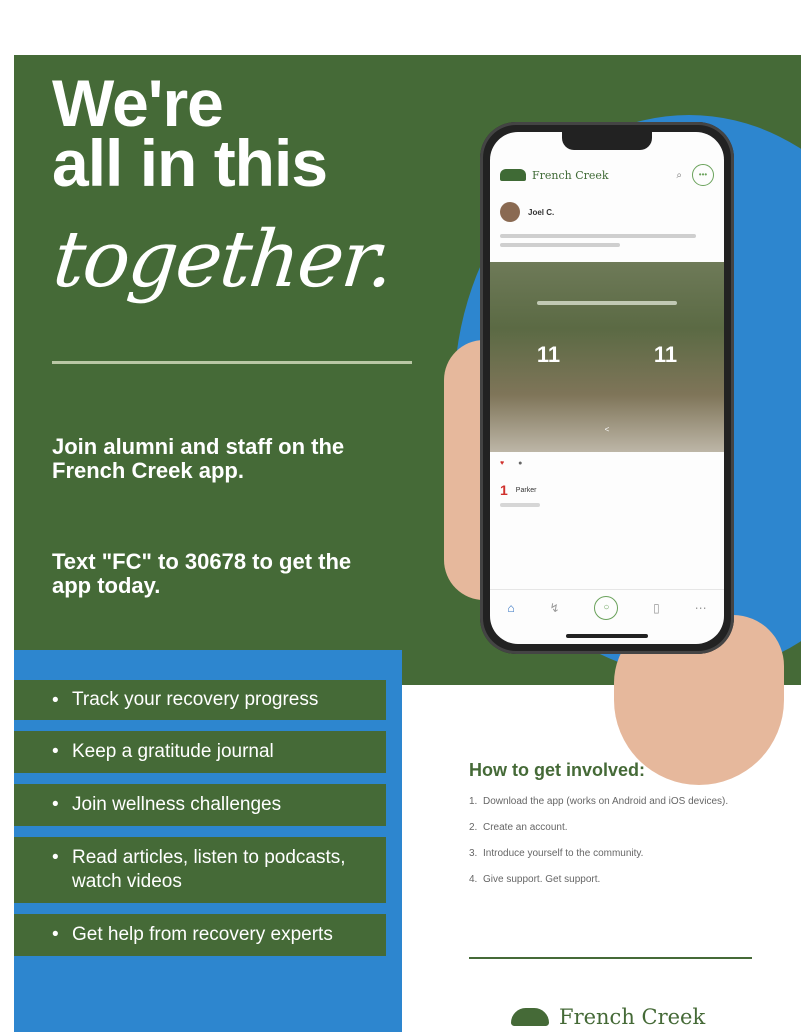 The width and height of the screenshot is (801, 1032). What do you see at coordinates (541, 212) in the screenshot?
I see `post-author: Joel C.` at bounding box center [541, 212].